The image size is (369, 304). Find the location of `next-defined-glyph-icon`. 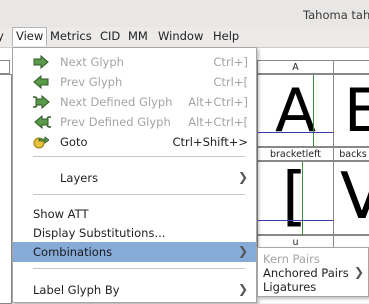

next-defined-glyph-icon is located at coordinates (39, 102).